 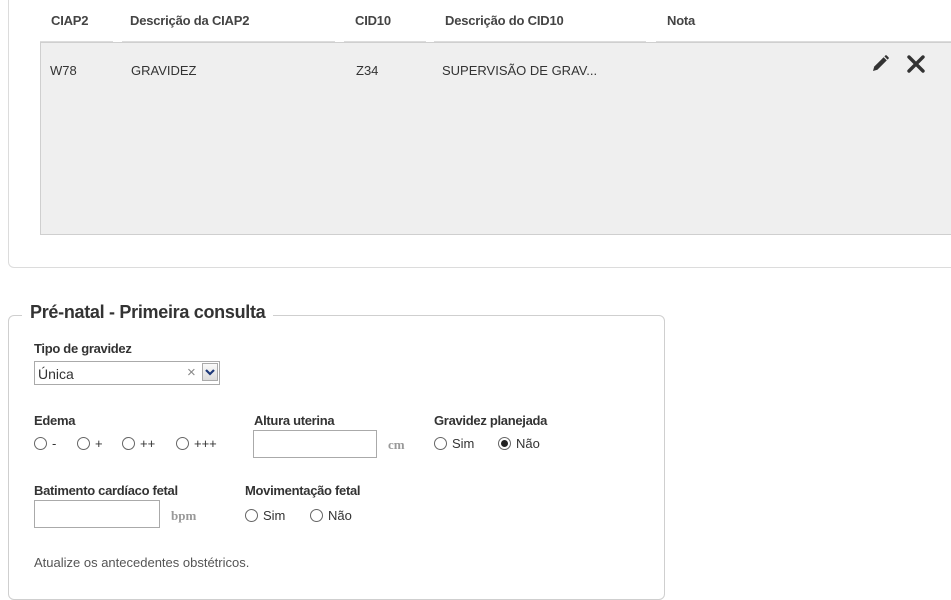 What do you see at coordinates (54, 443) in the screenshot?
I see `edema-option-label: -` at bounding box center [54, 443].